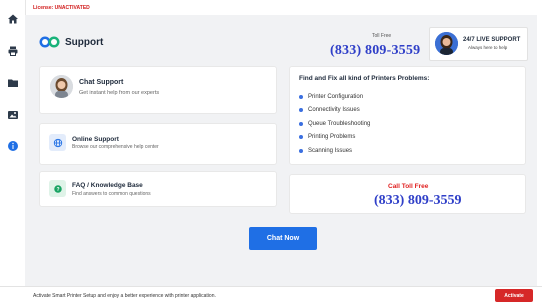  I want to click on call-toll-free-card: Call Toll Free (833) 809-3559, so click(407, 194).